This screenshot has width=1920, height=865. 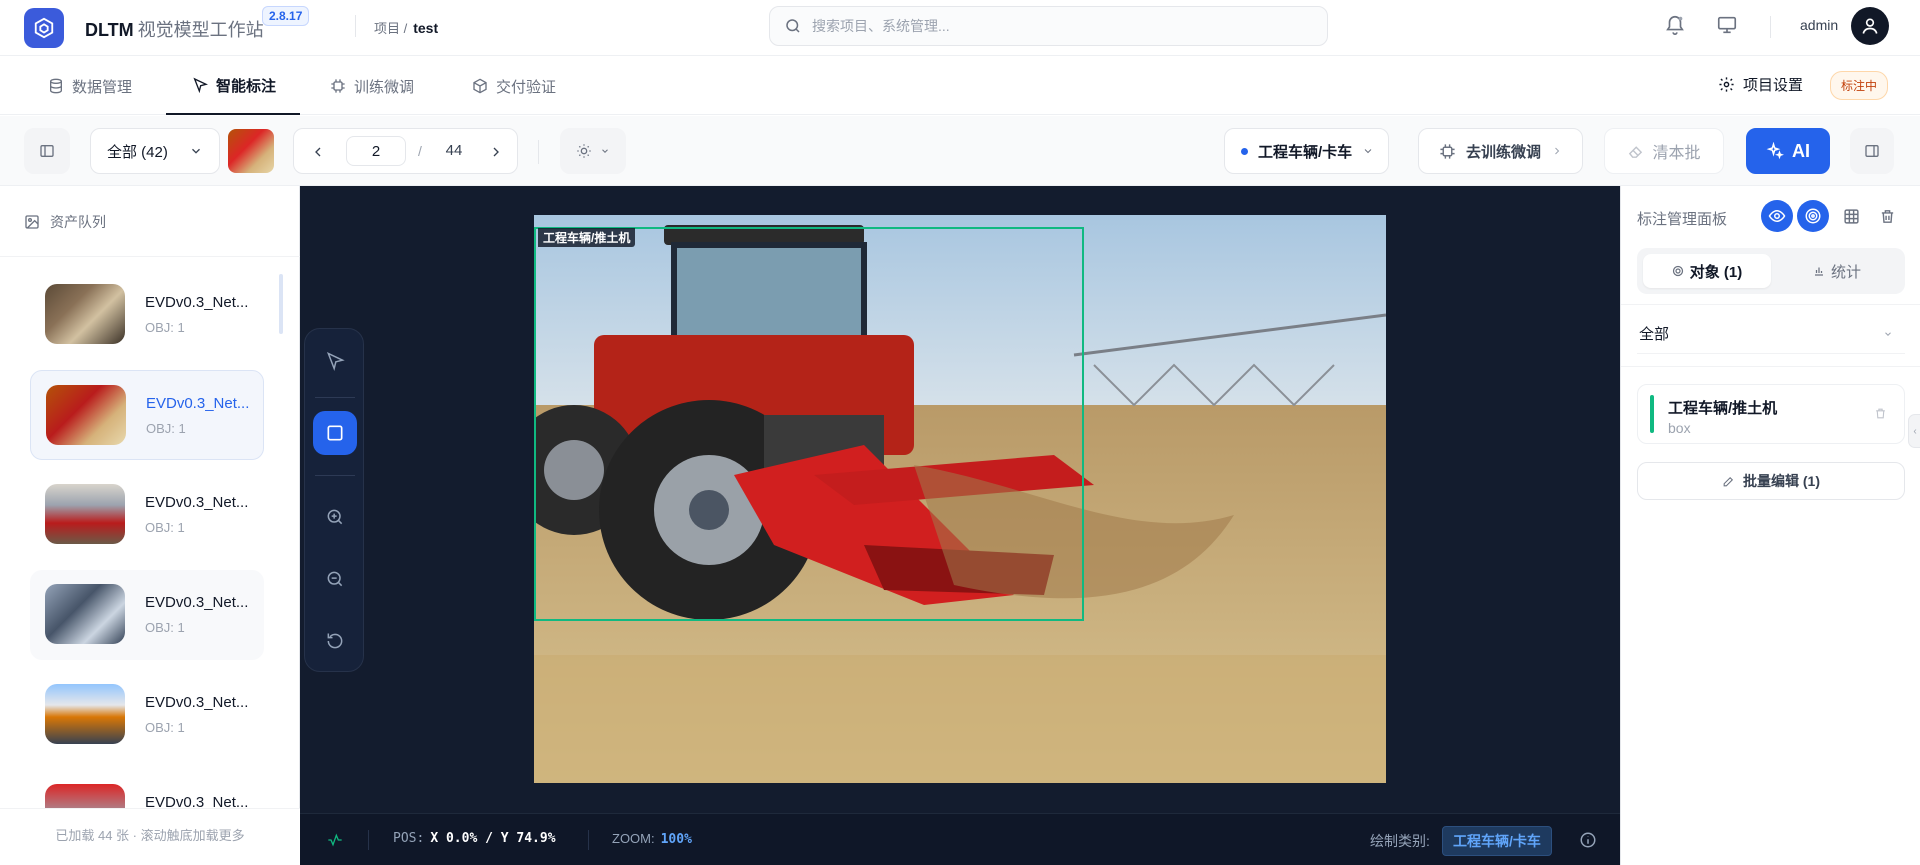 What do you see at coordinates (335, 517) in the screenshot?
I see `zoom-in-icon` at bounding box center [335, 517].